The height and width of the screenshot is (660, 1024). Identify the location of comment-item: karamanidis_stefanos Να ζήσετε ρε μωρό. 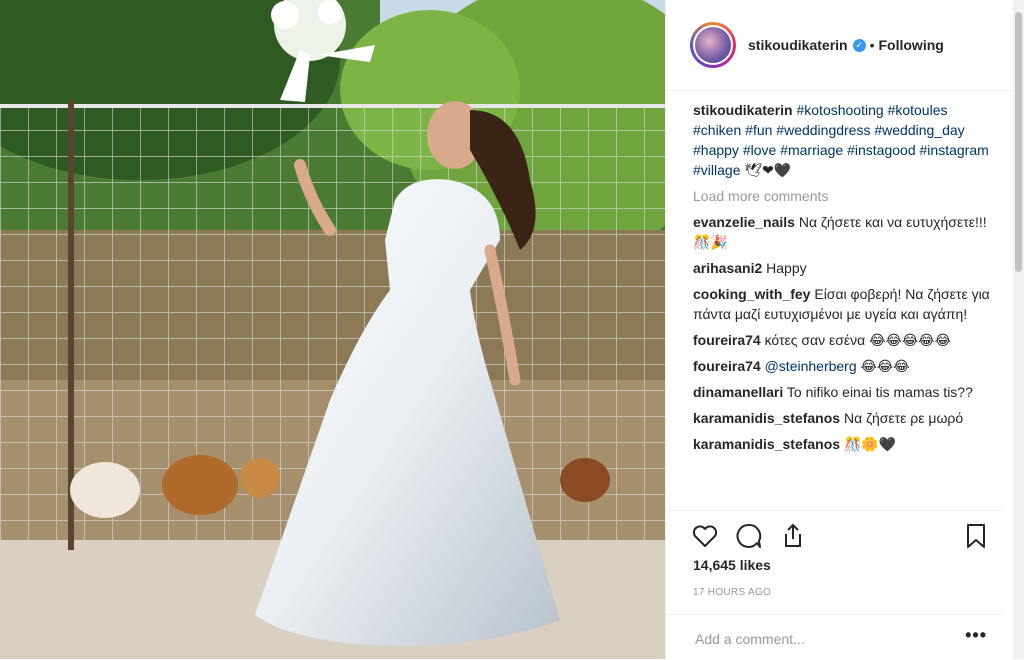
(842, 418).